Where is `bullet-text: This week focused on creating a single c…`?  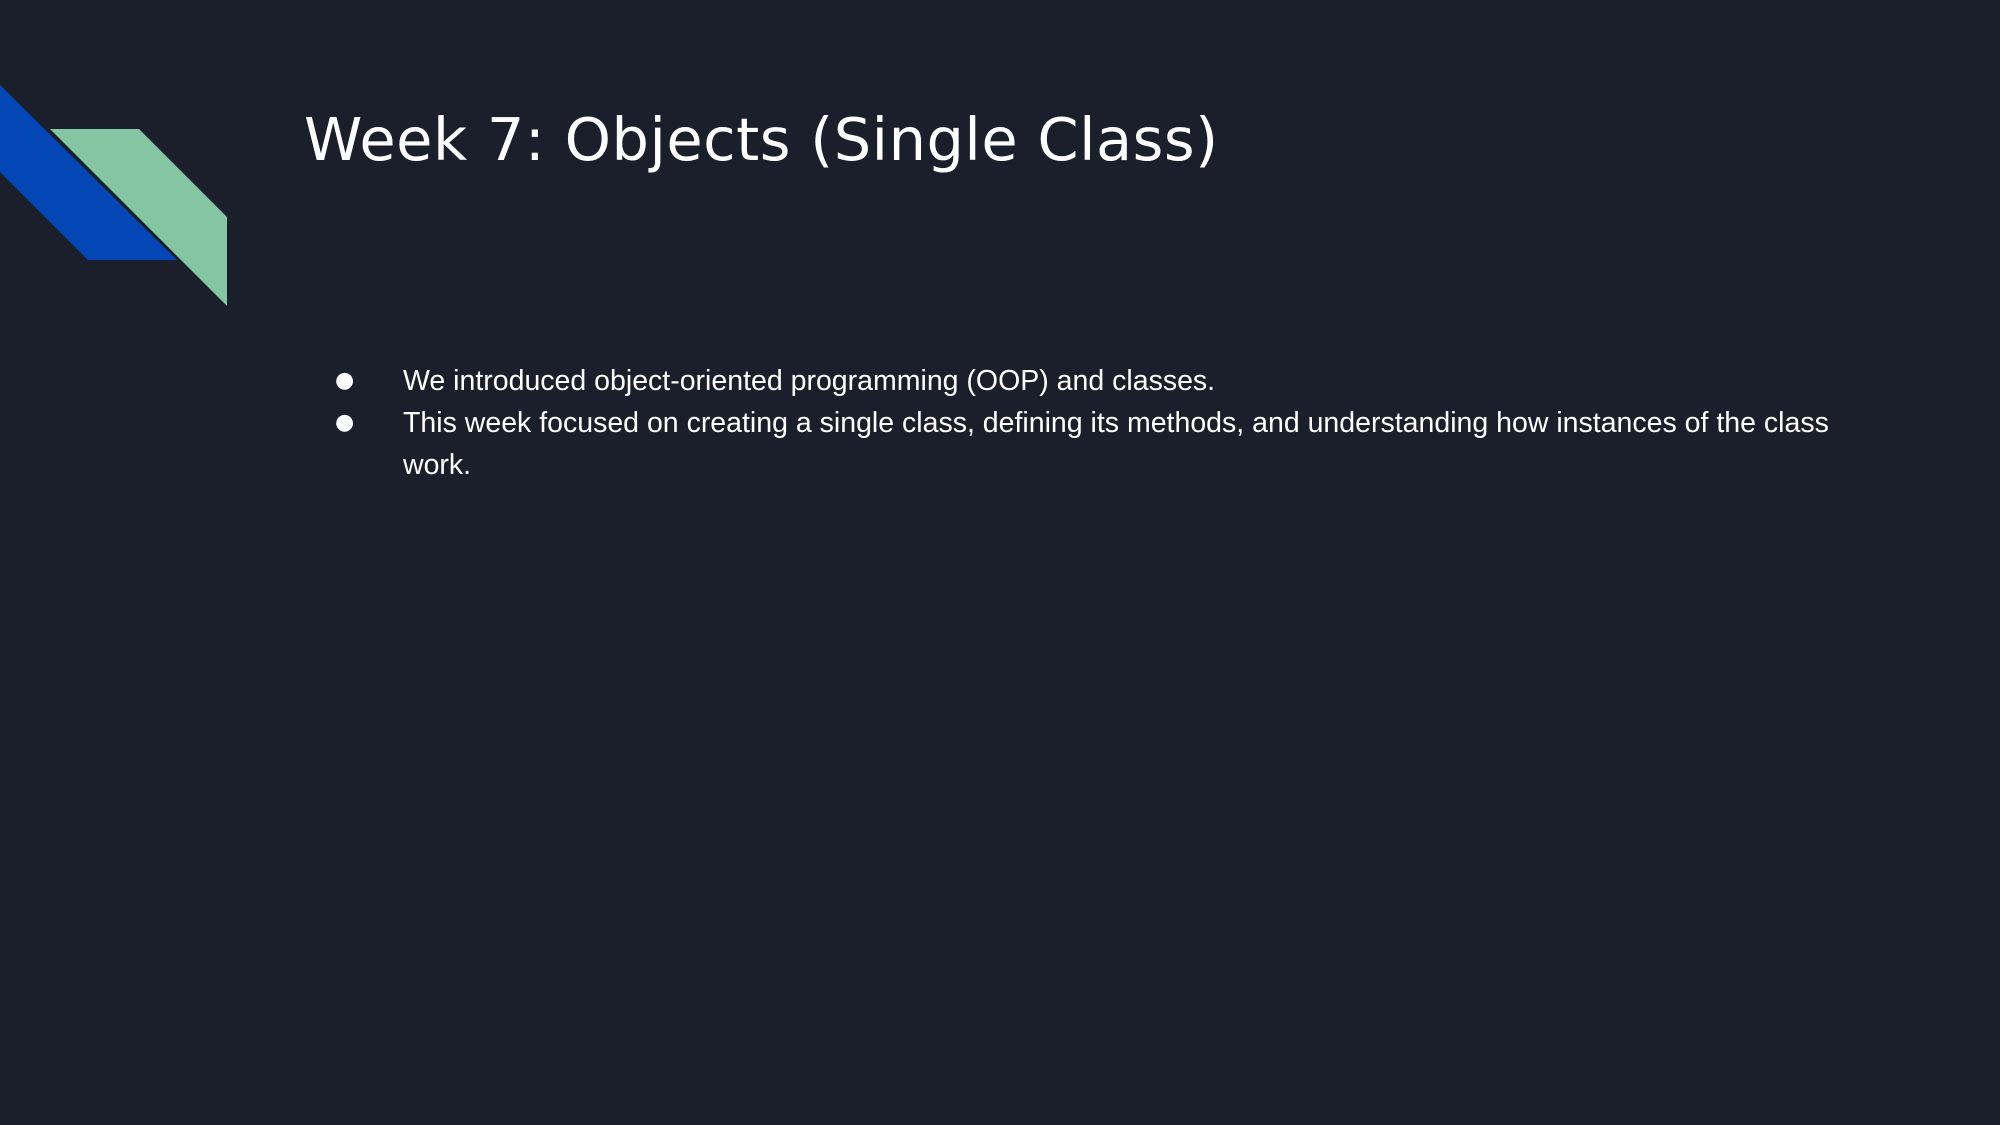 bullet-text: This week focused on creating a single c… is located at coordinates (1116, 444).